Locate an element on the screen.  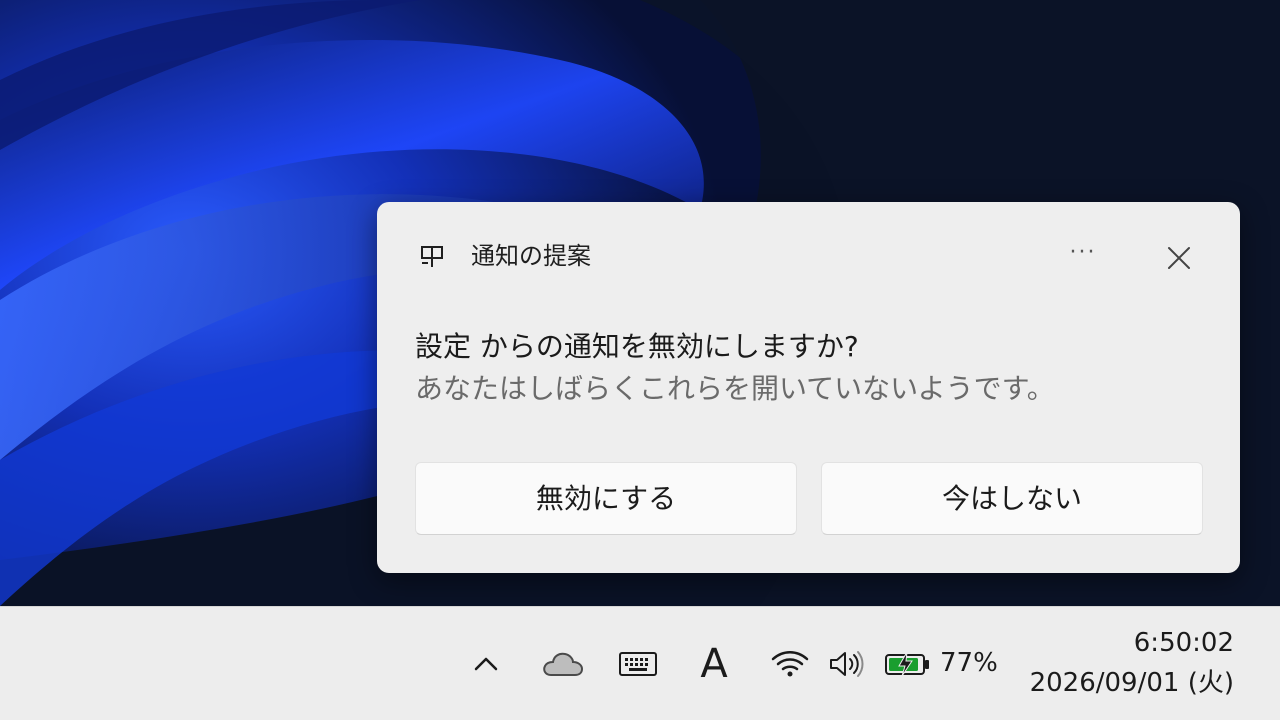
onedrive-button is located at coordinates (563, 663).